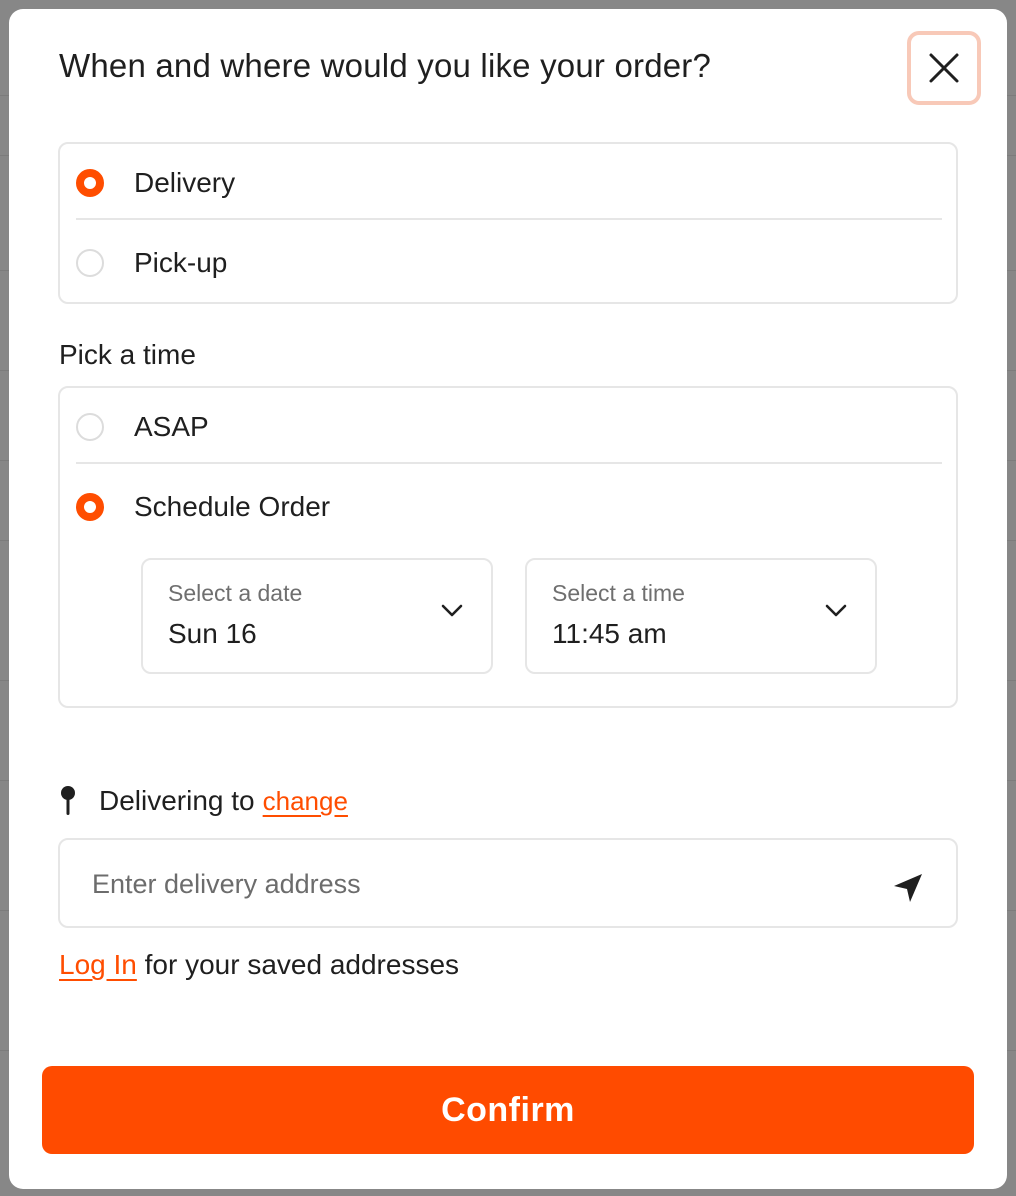 The image size is (1016, 1196). Describe the element at coordinates (90, 183) in the screenshot. I see `delivery-radio` at that location.